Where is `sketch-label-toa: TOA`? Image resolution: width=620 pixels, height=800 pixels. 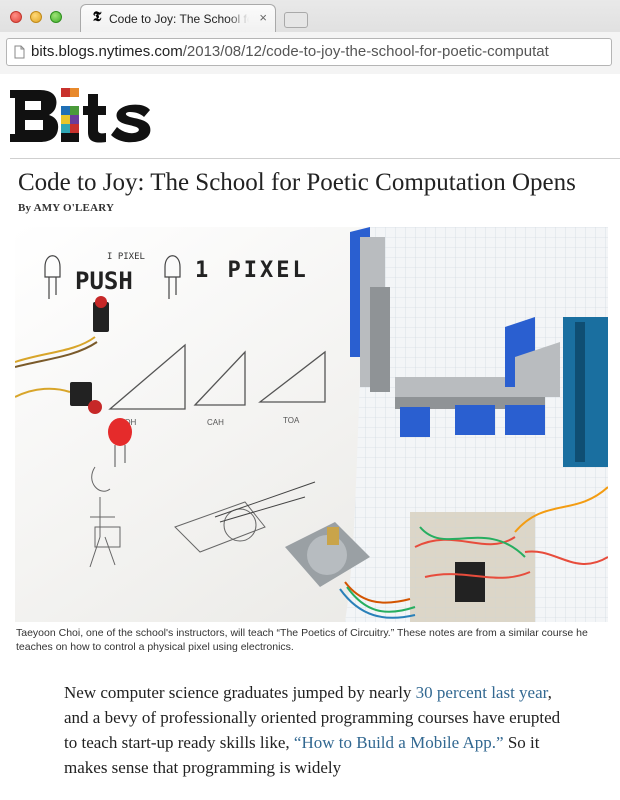
sketch-label-toa: TOA is located at coordinates (291, 420).